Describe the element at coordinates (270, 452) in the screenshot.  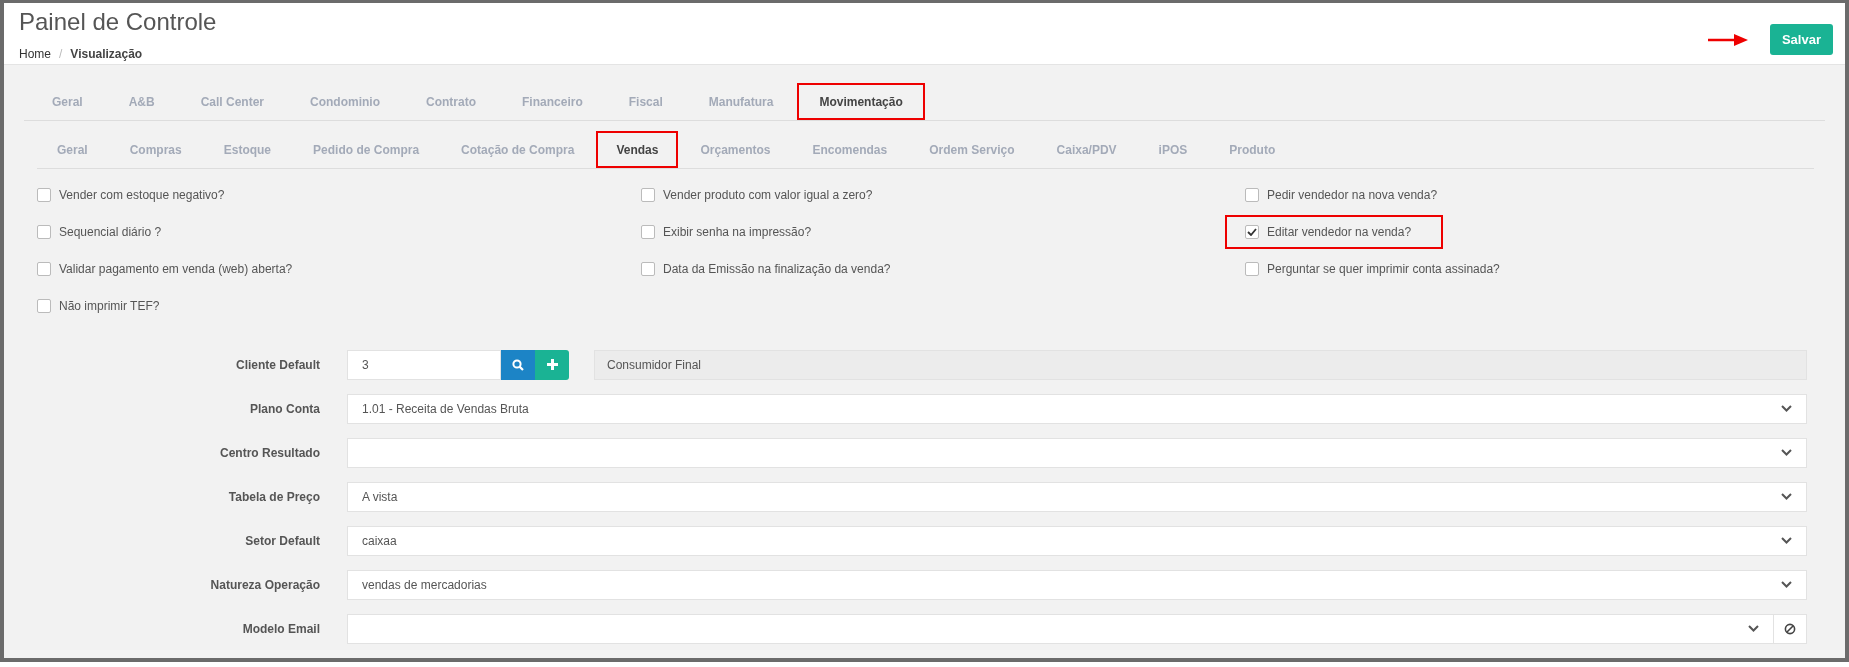
I see `field-label: Centro Resultado` at that location.